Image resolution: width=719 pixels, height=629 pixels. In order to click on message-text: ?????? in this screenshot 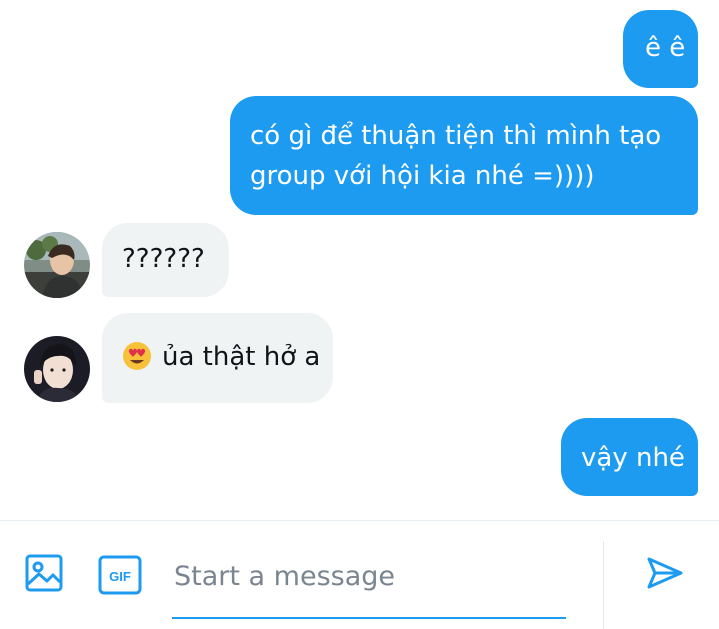, I will do `click(163, 259)`.